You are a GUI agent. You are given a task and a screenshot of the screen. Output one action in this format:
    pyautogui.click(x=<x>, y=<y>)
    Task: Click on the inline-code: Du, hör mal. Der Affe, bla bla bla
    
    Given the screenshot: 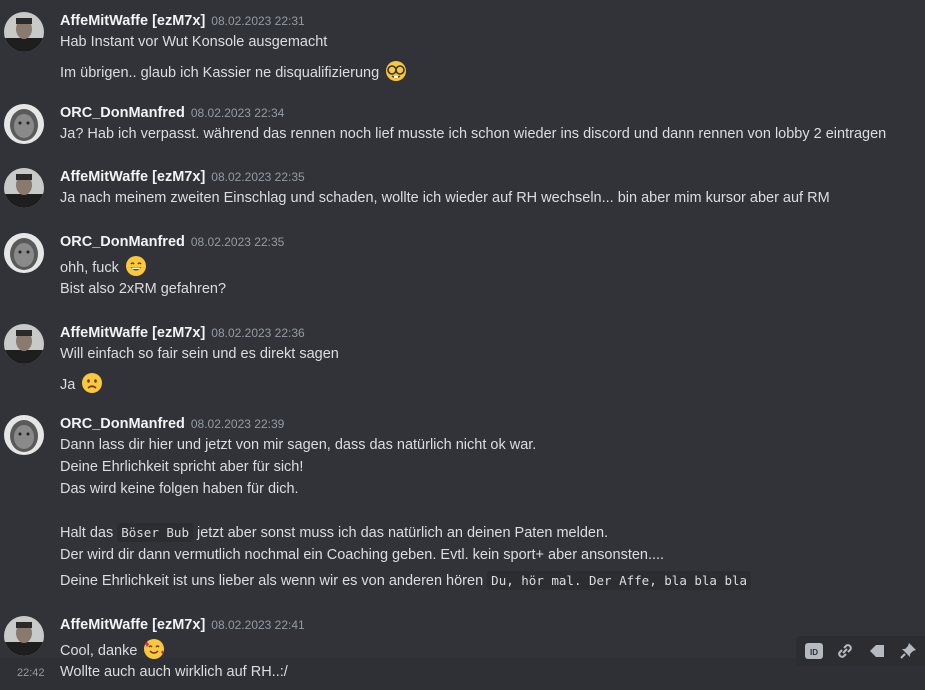 What is the action you would take?
    pyautogui.click(x=619, y=580)
    